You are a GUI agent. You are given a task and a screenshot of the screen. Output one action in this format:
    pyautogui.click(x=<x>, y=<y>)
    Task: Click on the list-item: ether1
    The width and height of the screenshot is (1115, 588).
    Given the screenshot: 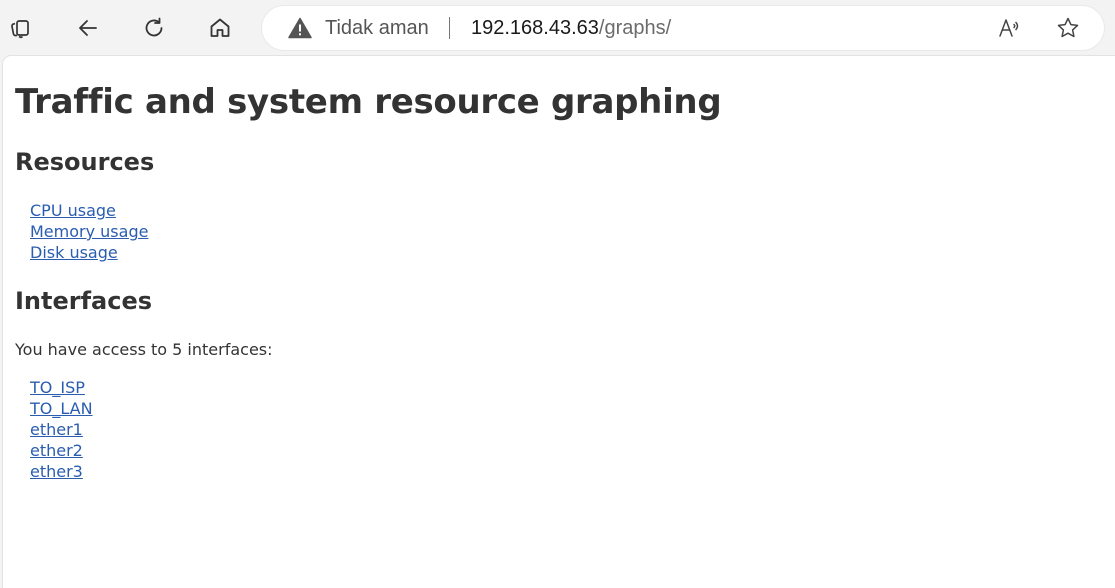 What is the action you would take?
    pyautogui.click(x=61, y=429)
    